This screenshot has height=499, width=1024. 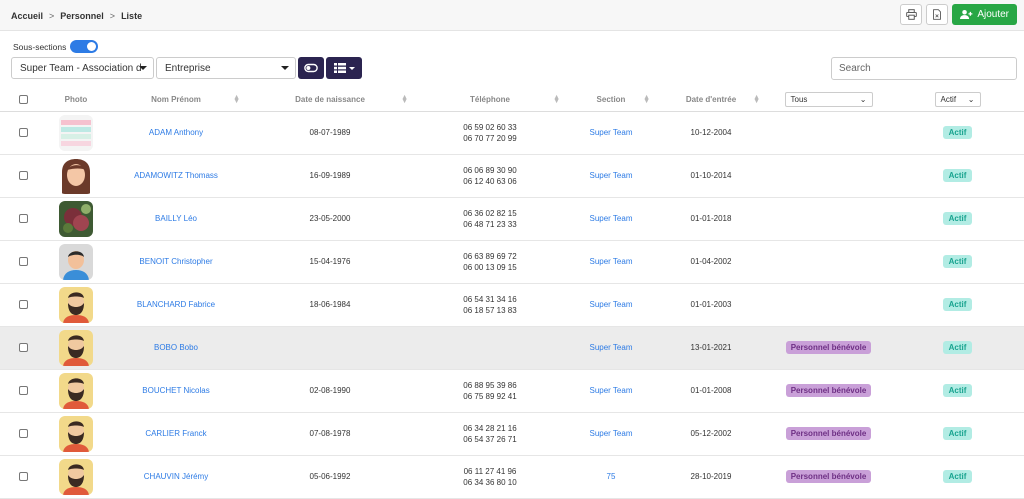 What do you see at coordinates (76, 261) in the screenshot?
I see `man-avatar` at bounding box center [76, 261].